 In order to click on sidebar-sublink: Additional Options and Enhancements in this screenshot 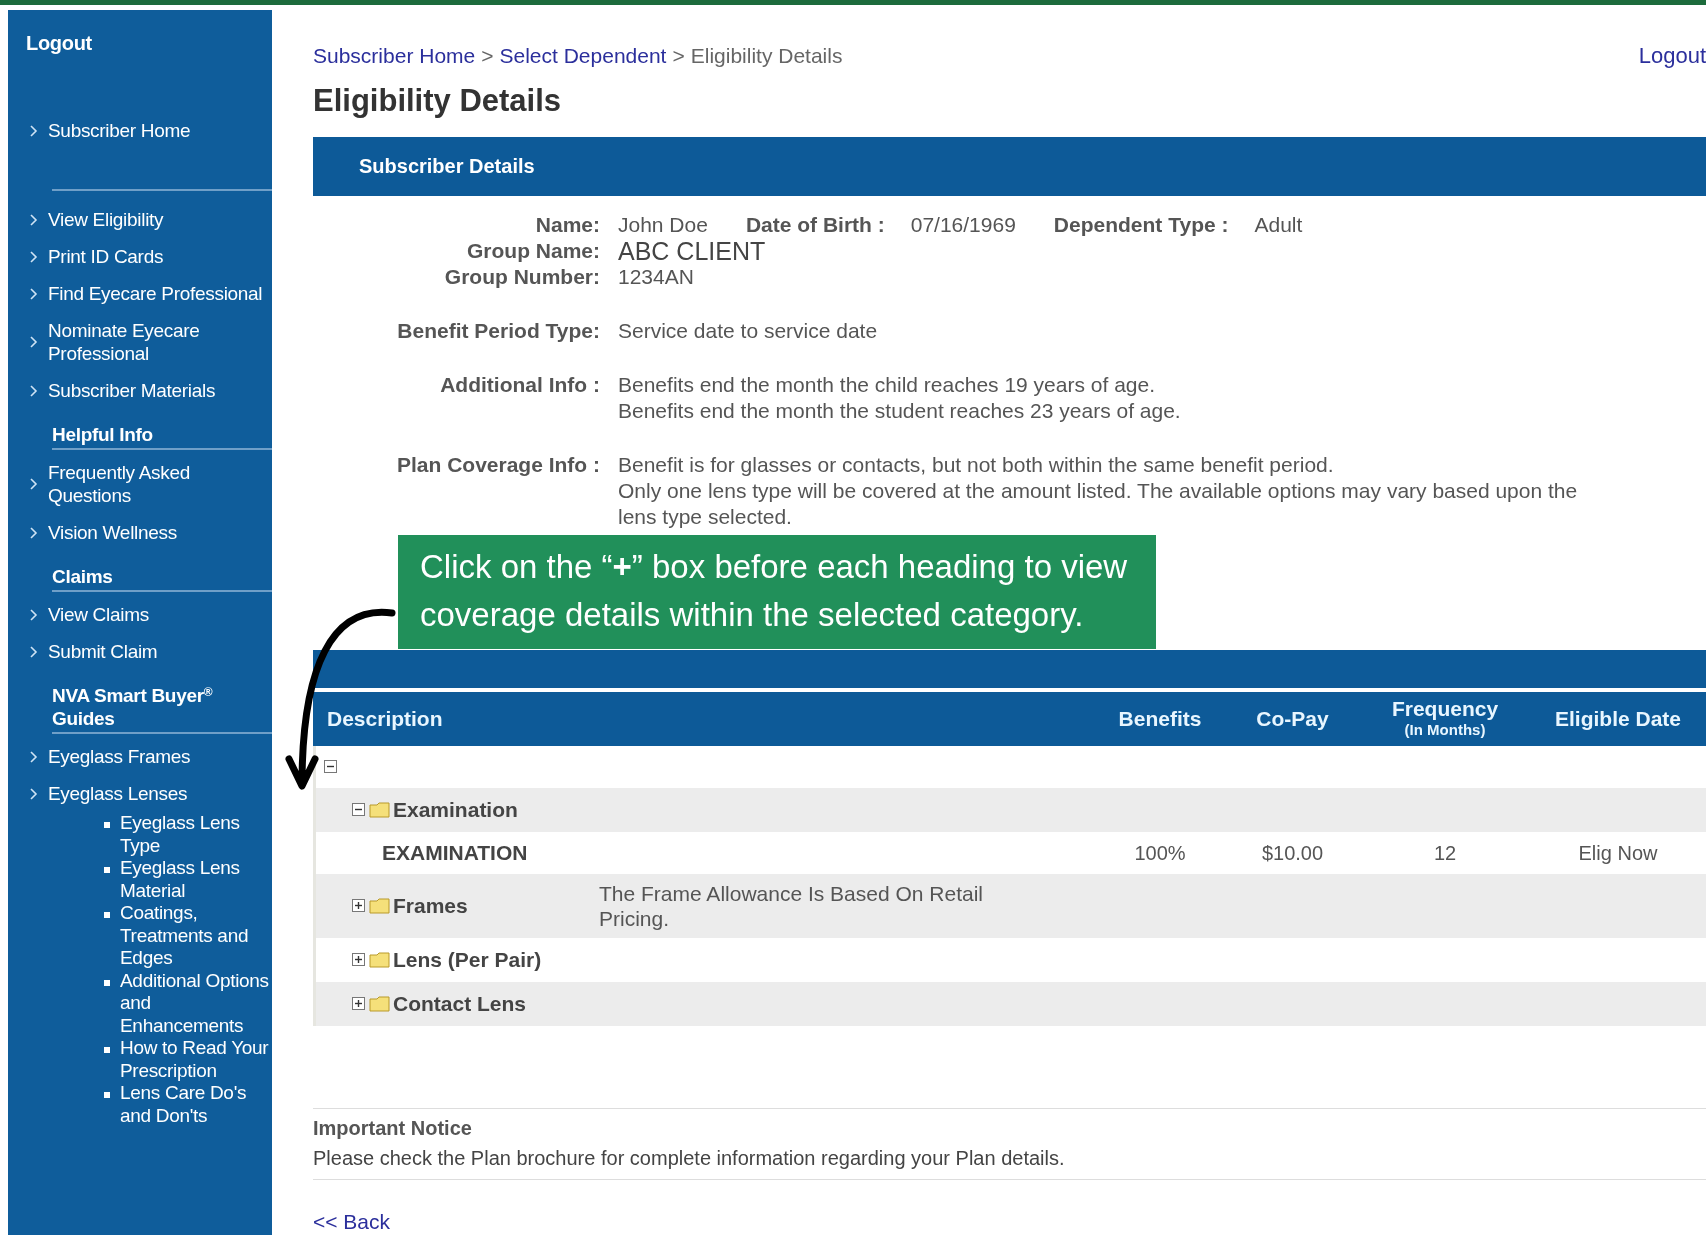, I will do `click(140, 1003)`.